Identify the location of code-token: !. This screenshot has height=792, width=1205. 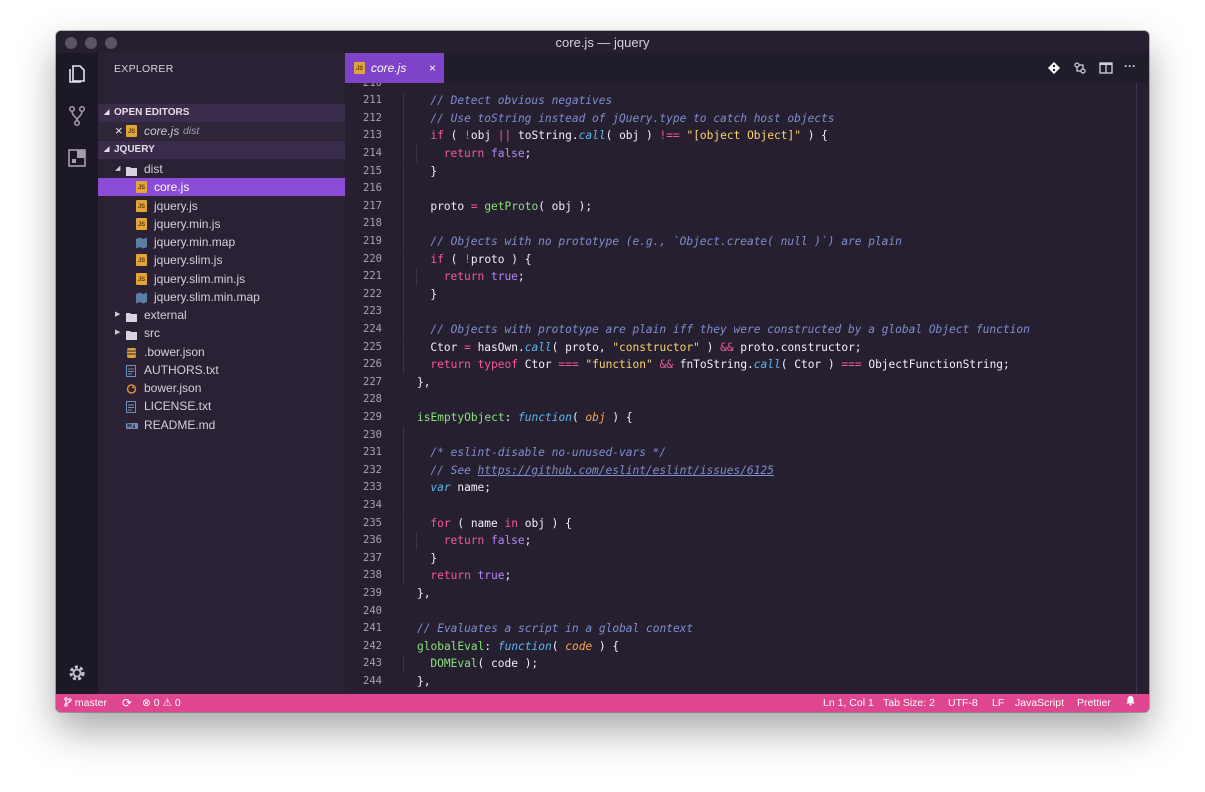
(467, 136).